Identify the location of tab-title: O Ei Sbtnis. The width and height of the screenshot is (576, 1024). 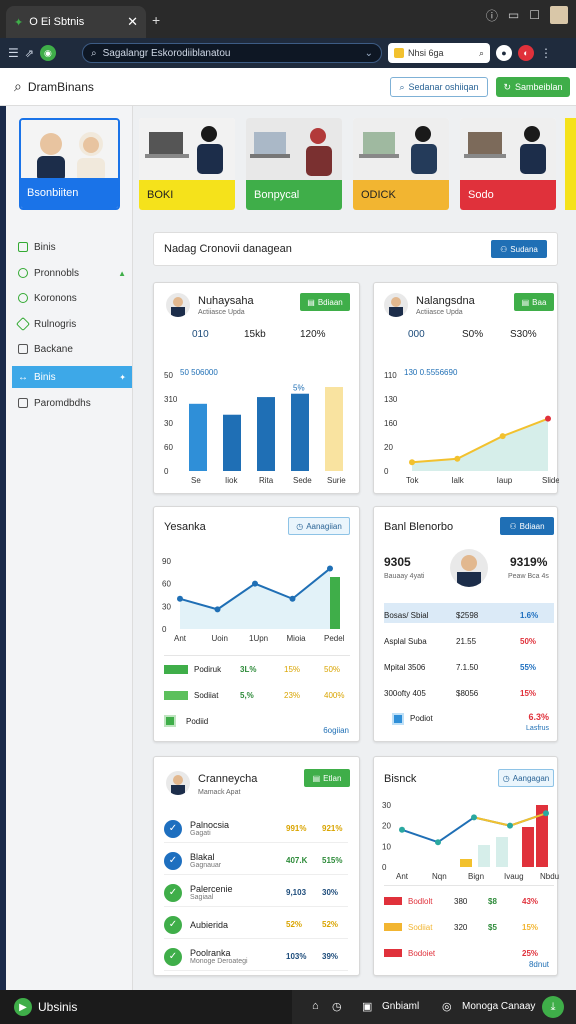
(57, 22).